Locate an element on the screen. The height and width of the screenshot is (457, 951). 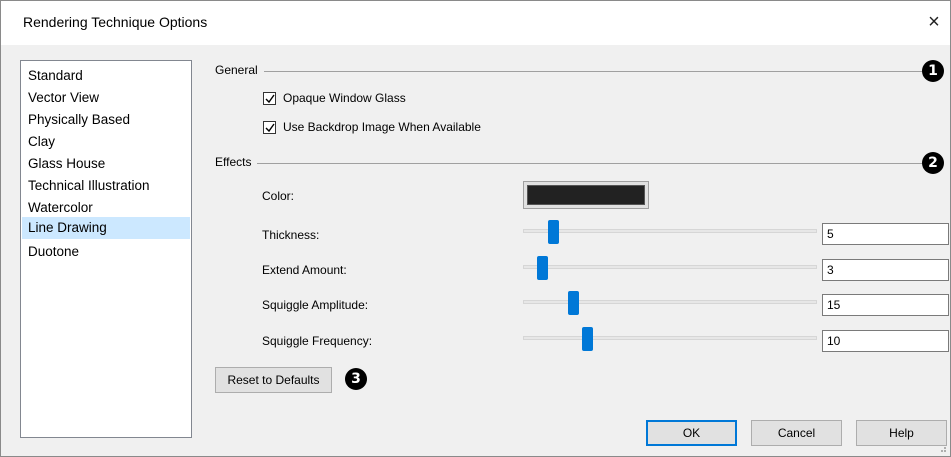
thickness-slider-thumb is located at coordinates (554, 232).